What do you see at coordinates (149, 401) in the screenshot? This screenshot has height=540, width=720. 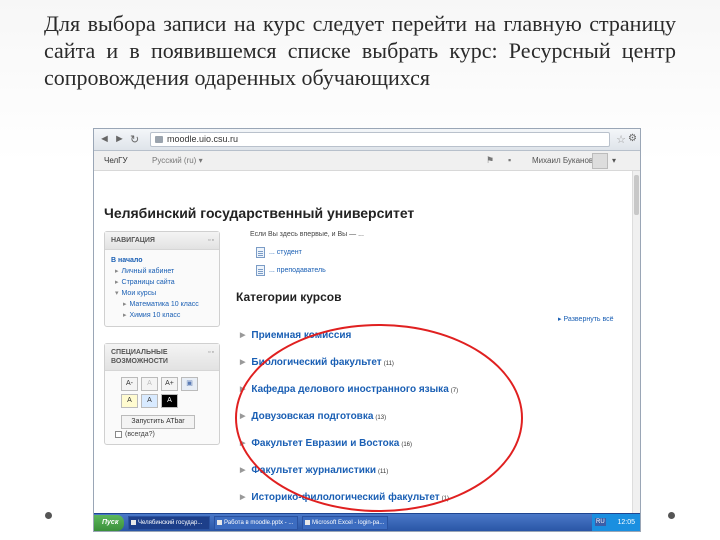 I see `contrast-blue-button: A` at bounding box center [149, 401].